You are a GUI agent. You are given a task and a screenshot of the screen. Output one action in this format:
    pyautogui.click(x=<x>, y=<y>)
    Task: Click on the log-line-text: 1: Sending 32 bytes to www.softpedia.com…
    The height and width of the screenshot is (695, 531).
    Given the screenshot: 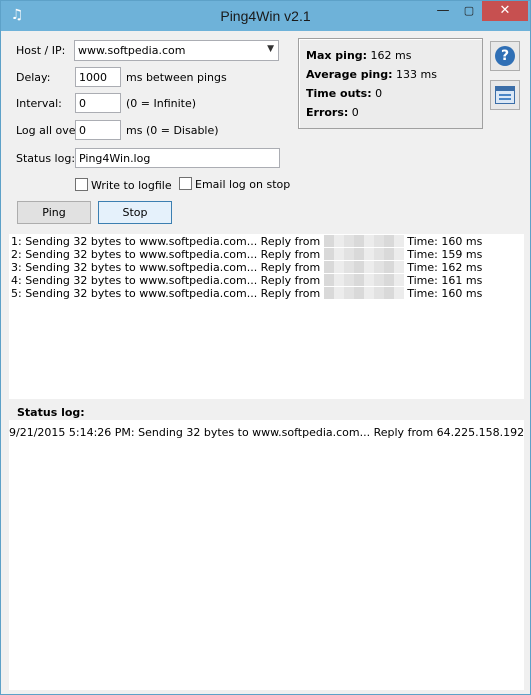 What is the action you would take?
    pyautogui.click(x=167, y=241)
    